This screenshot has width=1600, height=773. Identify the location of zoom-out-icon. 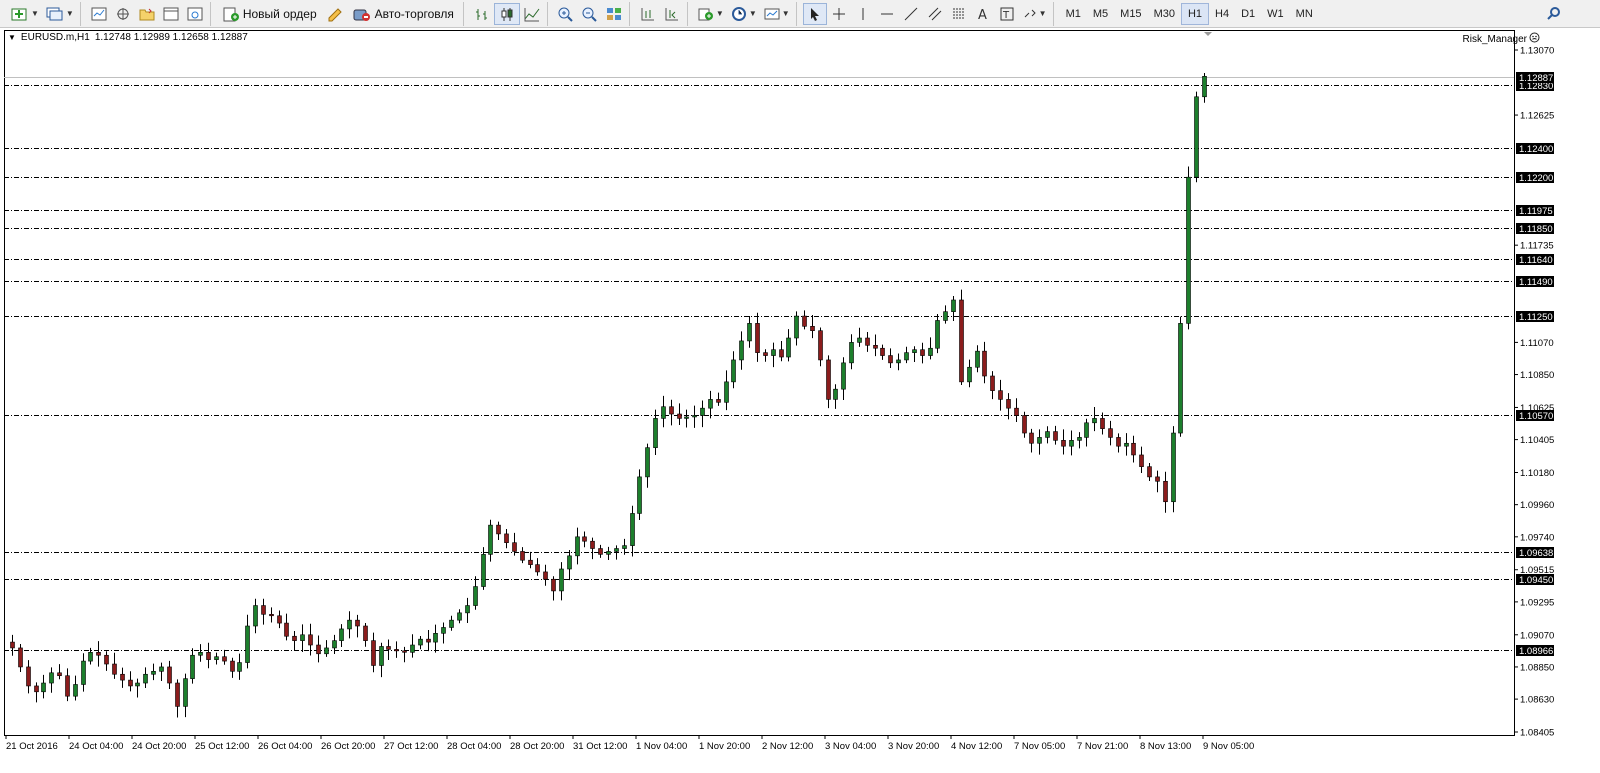
(590, 14).